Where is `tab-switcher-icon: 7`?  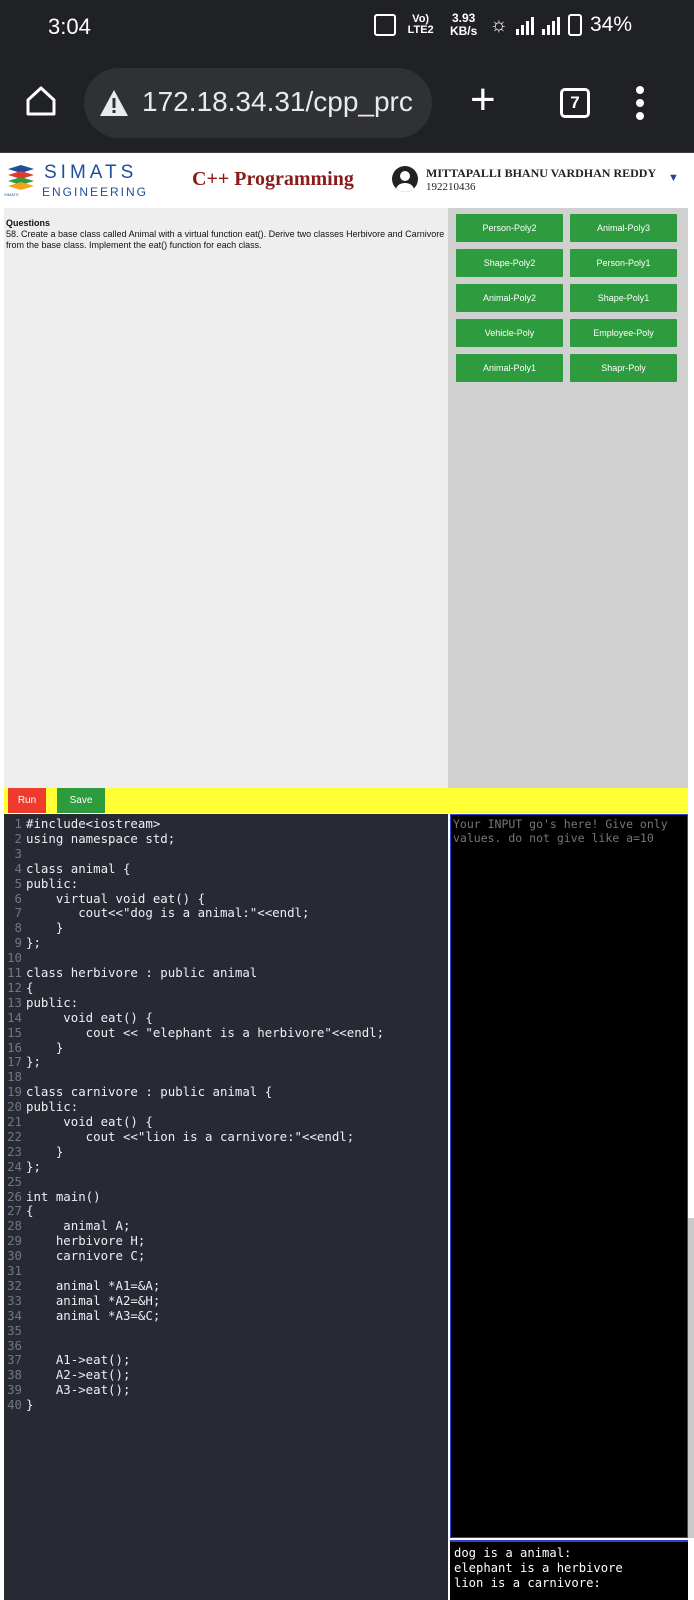
tab-switcher-icon: 7 is located at coordinates (575, 103).